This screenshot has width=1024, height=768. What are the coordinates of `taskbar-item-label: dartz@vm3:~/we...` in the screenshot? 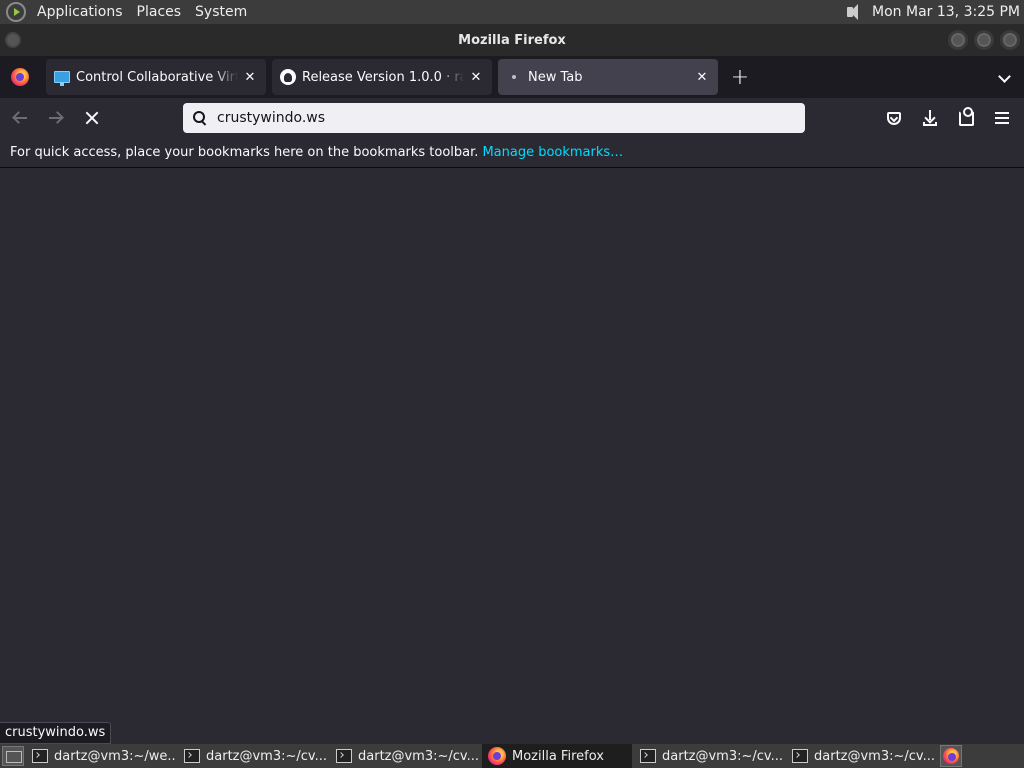 It's located at (115, 756).